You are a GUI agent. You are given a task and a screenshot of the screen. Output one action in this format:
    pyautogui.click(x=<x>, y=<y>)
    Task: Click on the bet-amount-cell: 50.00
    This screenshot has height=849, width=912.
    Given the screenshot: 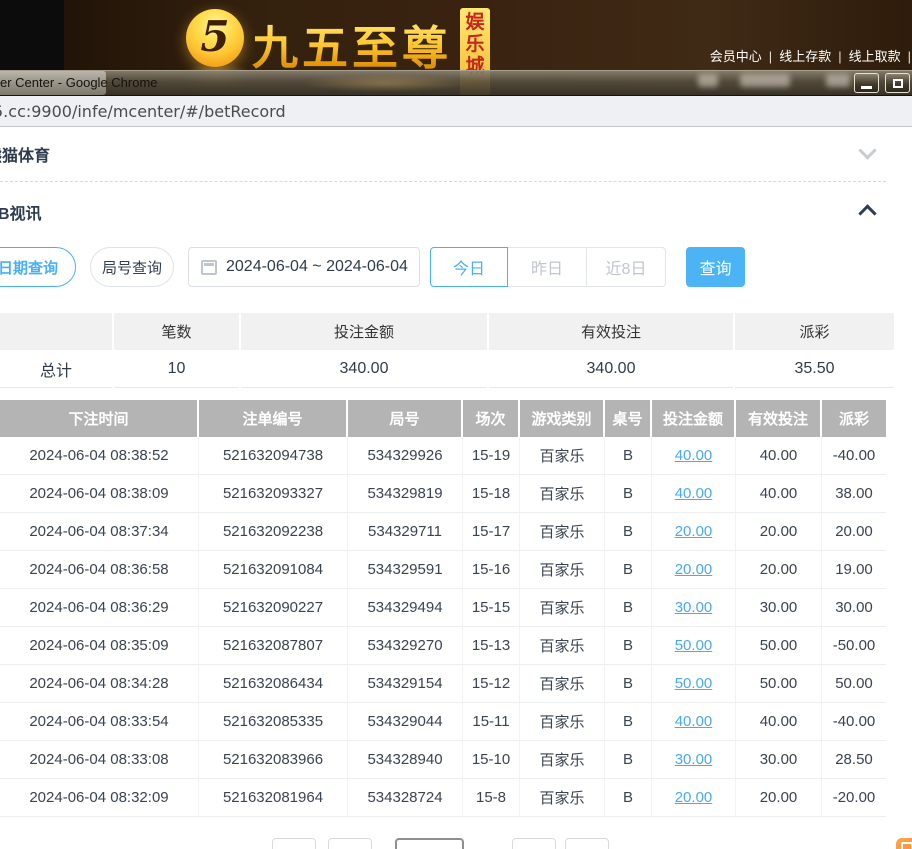 What is the action you would take?
    pyautogui.click(x=694, y=684)
    